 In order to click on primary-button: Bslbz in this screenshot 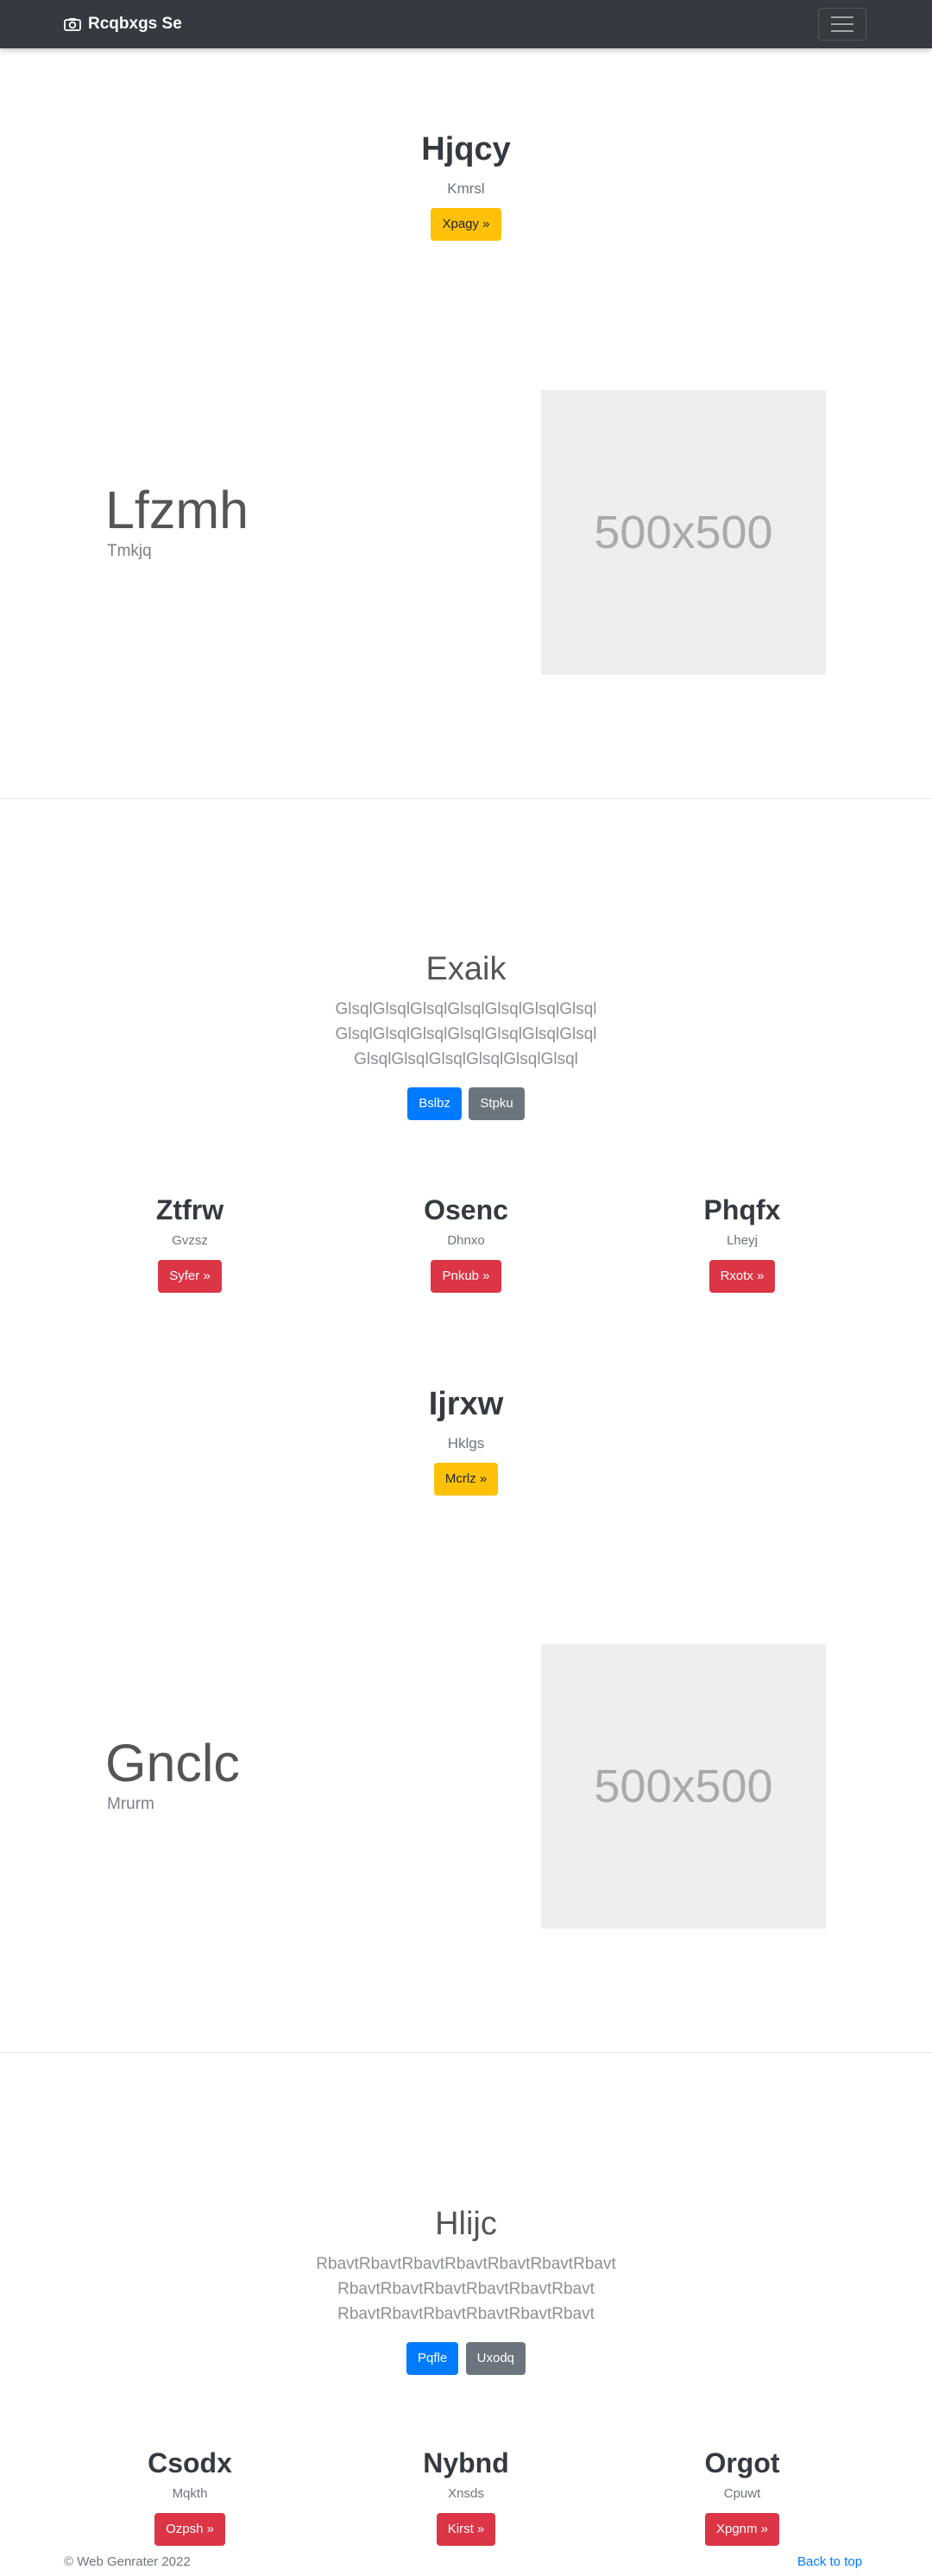, I will do `click(434, 1104)`.